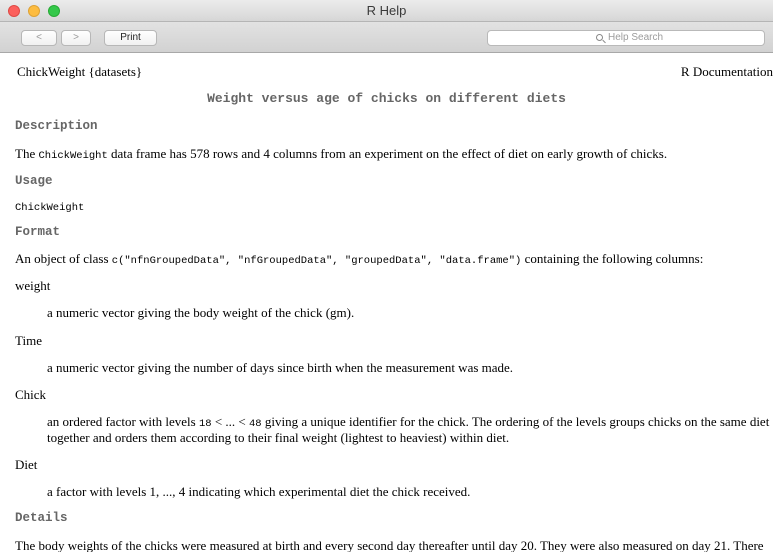 The image size is (773, 552). I want to click on r-documentation-label: R Documentation, so click(726, 71).